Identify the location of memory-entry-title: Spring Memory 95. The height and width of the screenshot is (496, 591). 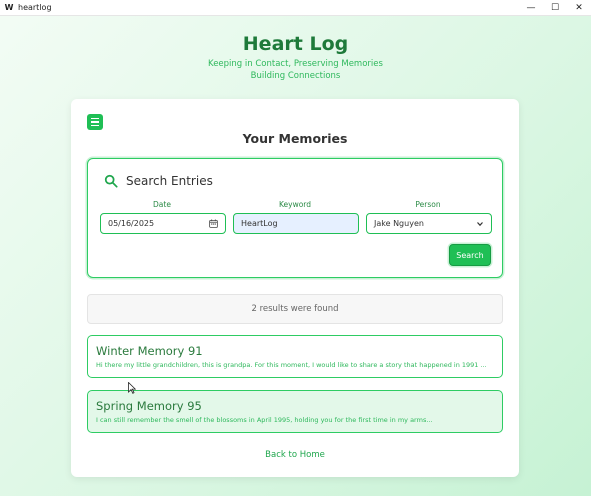
(149, 406).